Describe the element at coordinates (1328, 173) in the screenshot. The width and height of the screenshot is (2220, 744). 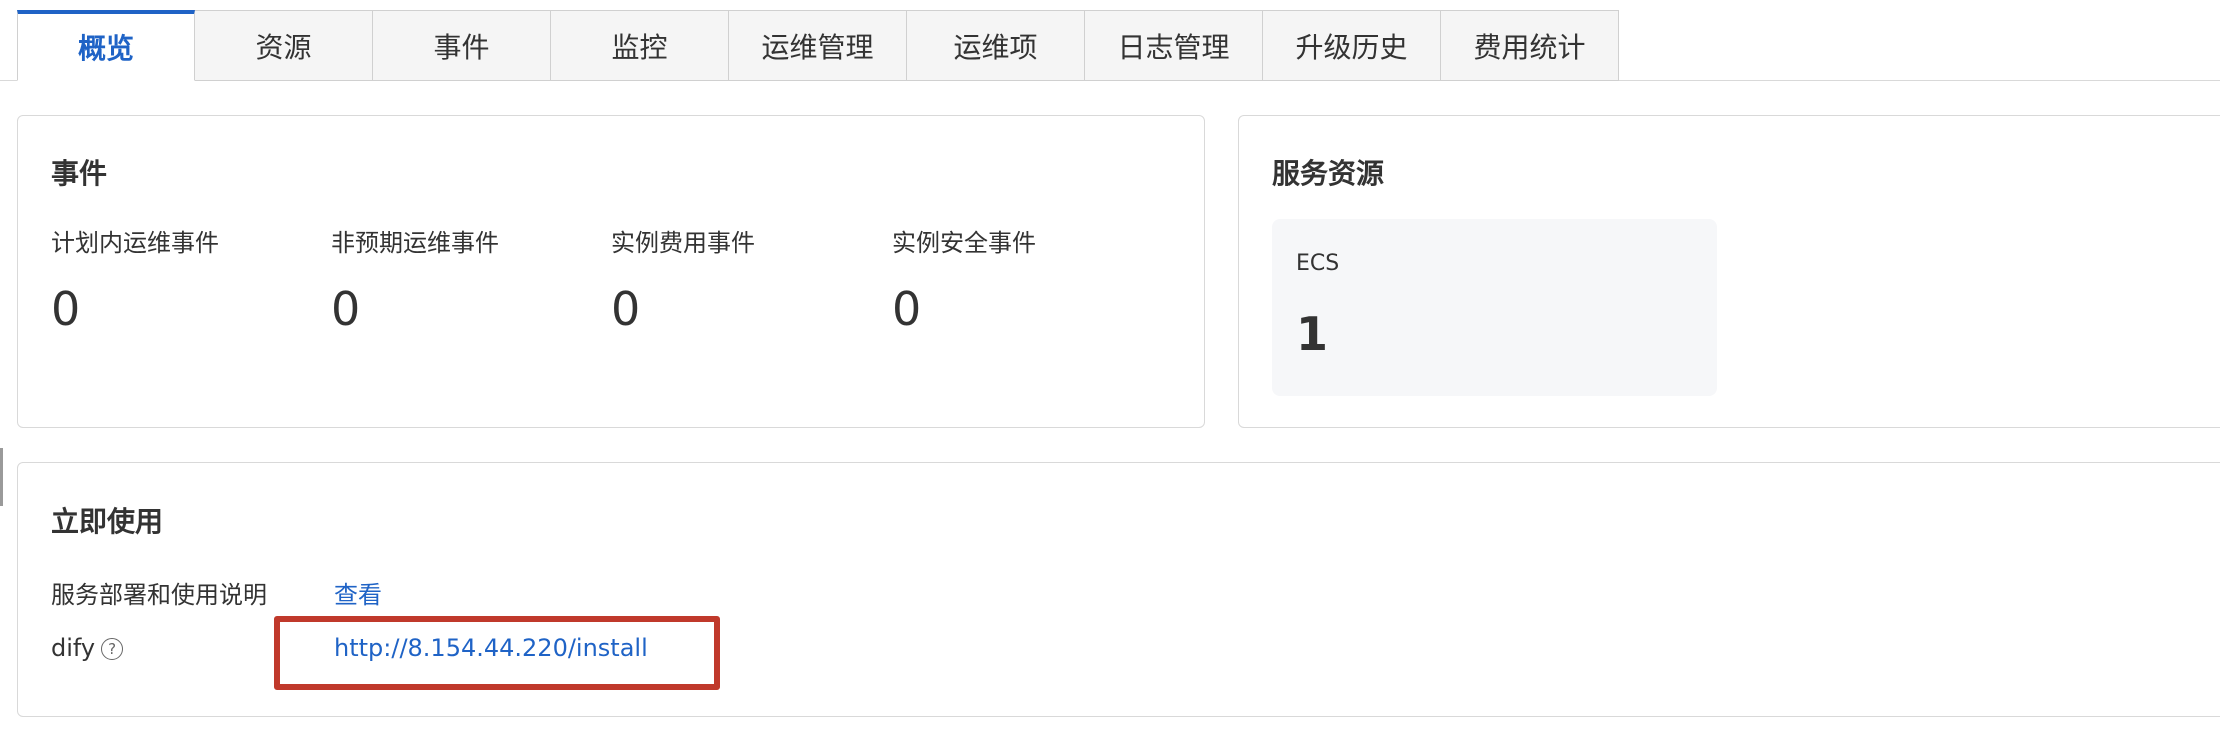
I see `service-resources-title: 服务资源` at that location.